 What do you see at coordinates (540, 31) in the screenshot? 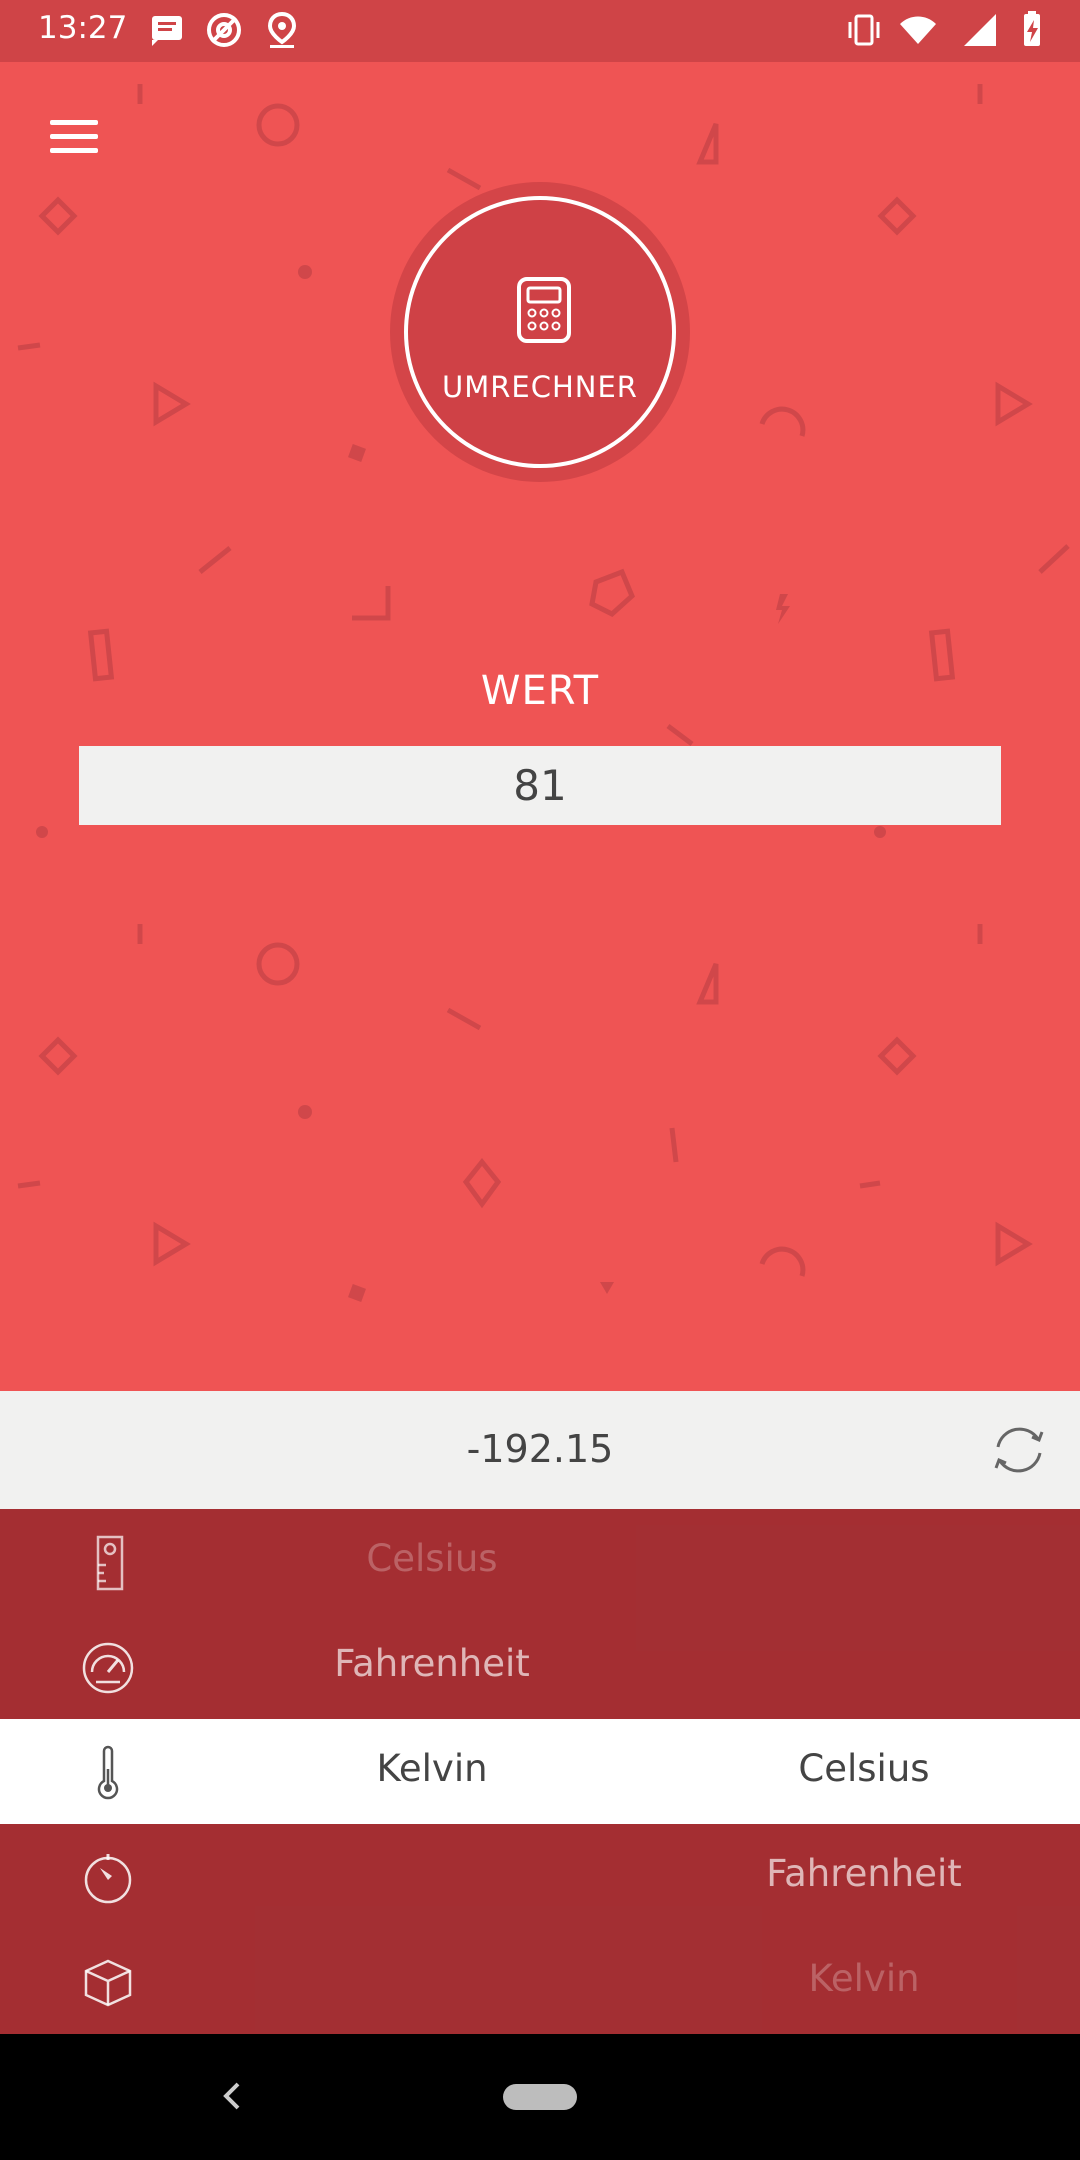
I see `status-bar: 13:27` at bounding box center [540, 31].